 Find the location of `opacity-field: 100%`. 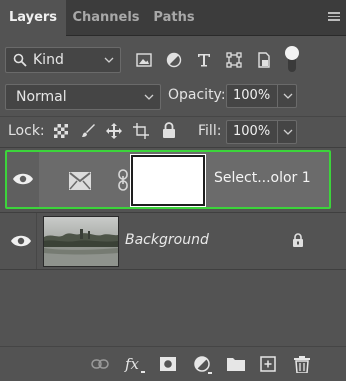

opacity-field: 100% is located at coordinates (261, 96).